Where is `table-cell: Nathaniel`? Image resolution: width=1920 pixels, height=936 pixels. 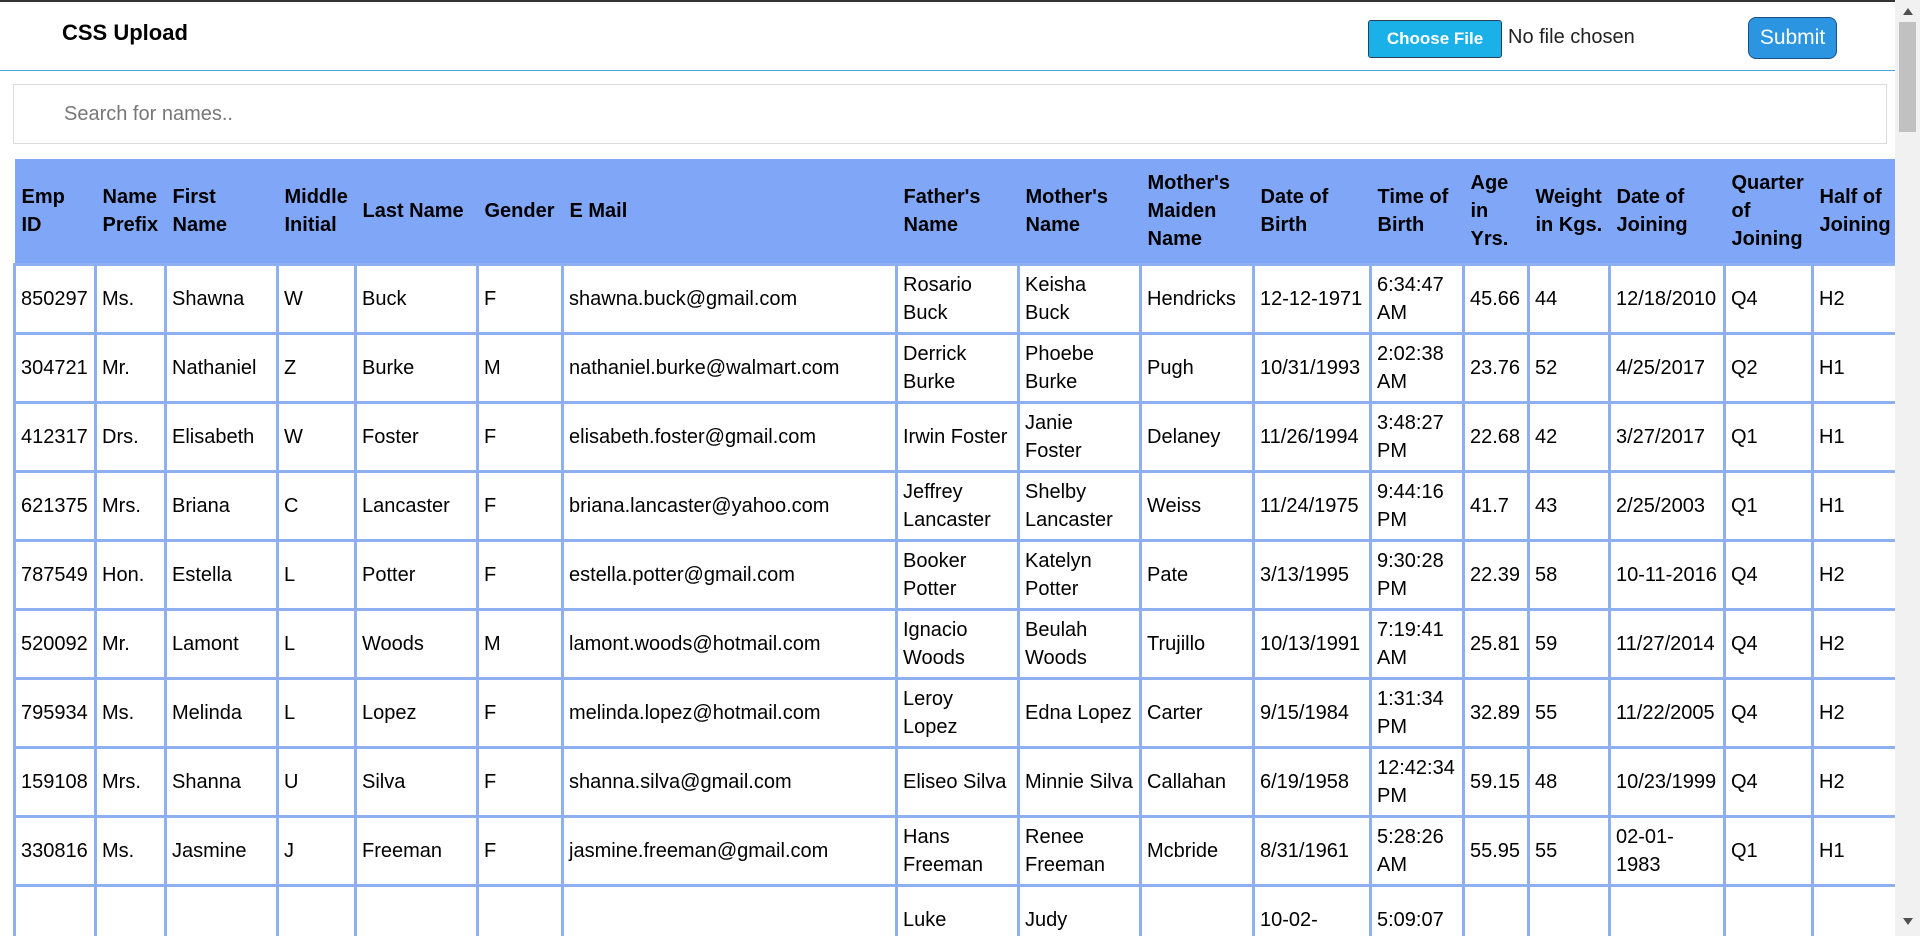 table-cell: Nathaniel is located at coordinates (221, 368).